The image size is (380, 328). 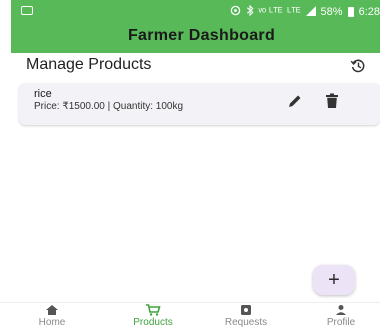 What do you see at coordinates (270, 12) in the screenshot?
I see `volte-icon: ᵛᵒ ᴸᵀᴱ` at bounding box center [270, 12].